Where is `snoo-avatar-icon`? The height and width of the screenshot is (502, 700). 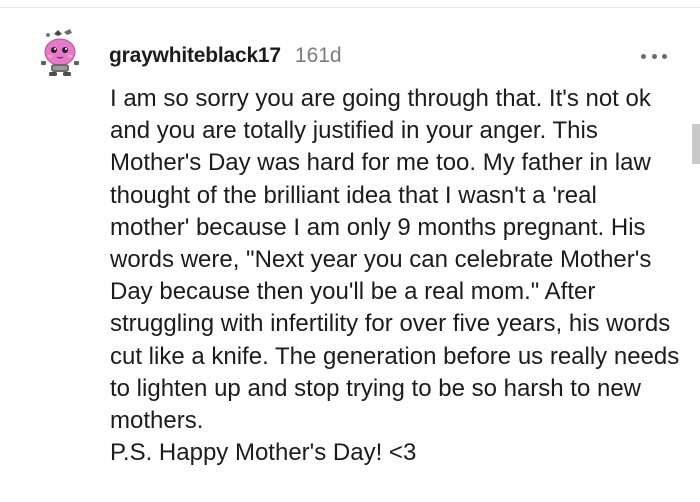
snoo-avatar-icon is located at coordinates (60, 52).